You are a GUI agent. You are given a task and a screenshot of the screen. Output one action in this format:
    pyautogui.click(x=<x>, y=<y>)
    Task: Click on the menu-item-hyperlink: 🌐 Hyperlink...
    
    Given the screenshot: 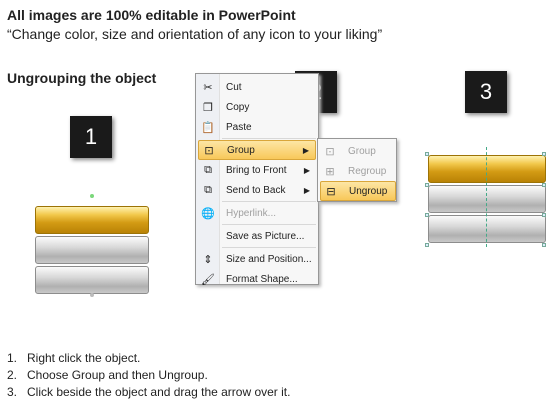 What is the action you would take?
    pyautogui.click(x=257, y=213)
    